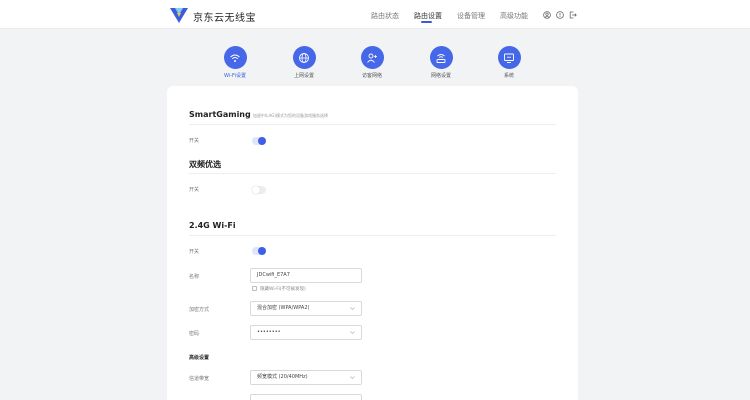 This screenshot has height=400, width=750. I want to click on hide-wifi-option: 隐藏Wi-Fi(不可被发现), so click(279, 289).